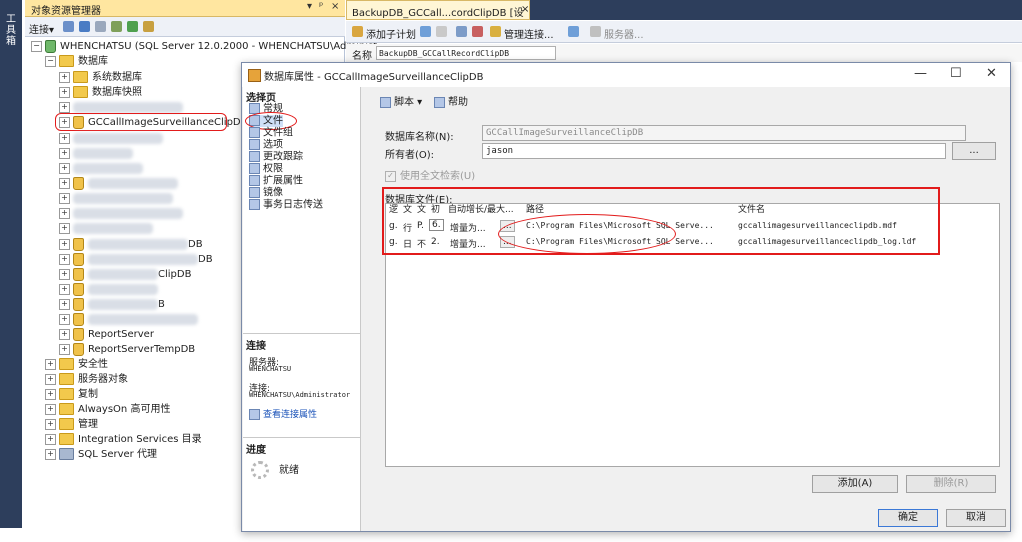 This screenshot has height=542, width=1022. What do you see at coordinates (976, 518) in the screenshot?
I see `cancel-button: 取消` at bounding box center [976, 518].